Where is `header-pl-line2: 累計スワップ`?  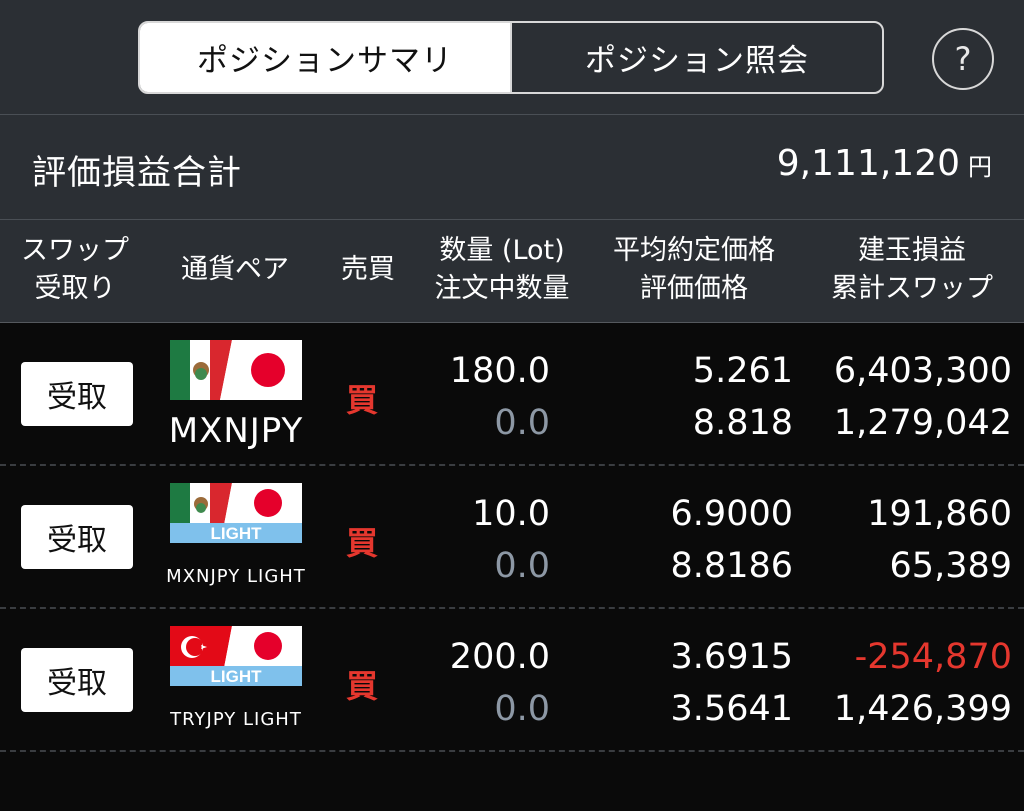 header-pl-line2: 累計スワップ is located at coordinates (912, 288).